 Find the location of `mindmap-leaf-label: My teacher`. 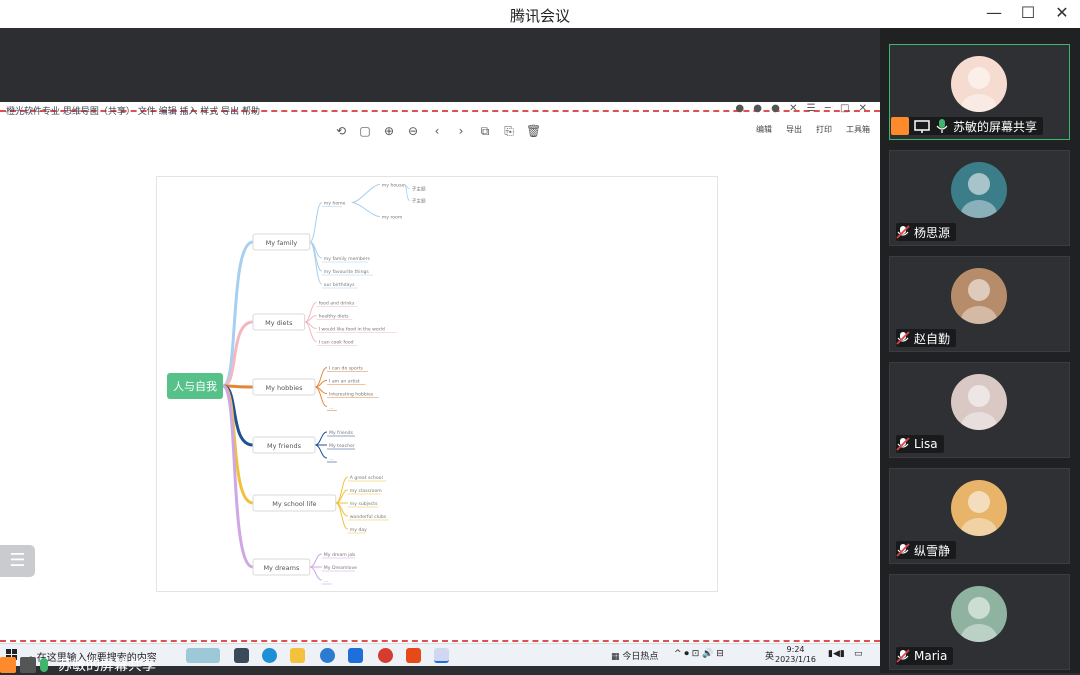

mindmap-leaf-label: My teacher is located at coordinates (342, 446).